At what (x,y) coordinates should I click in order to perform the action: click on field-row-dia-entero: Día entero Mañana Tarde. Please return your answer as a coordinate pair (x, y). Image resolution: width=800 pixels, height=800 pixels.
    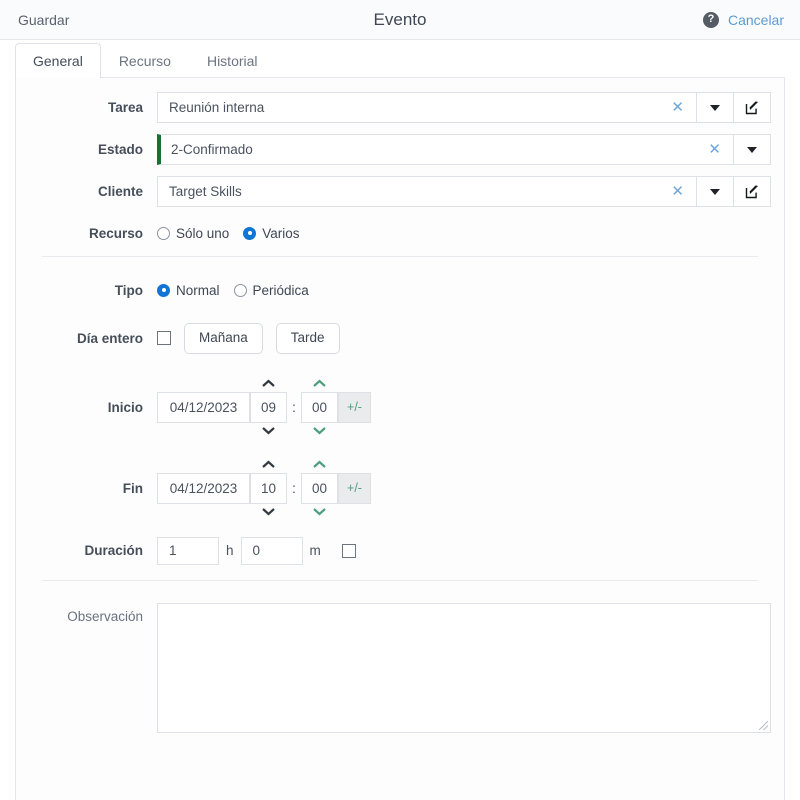
    Looking at the image, I should click on (400, 338).